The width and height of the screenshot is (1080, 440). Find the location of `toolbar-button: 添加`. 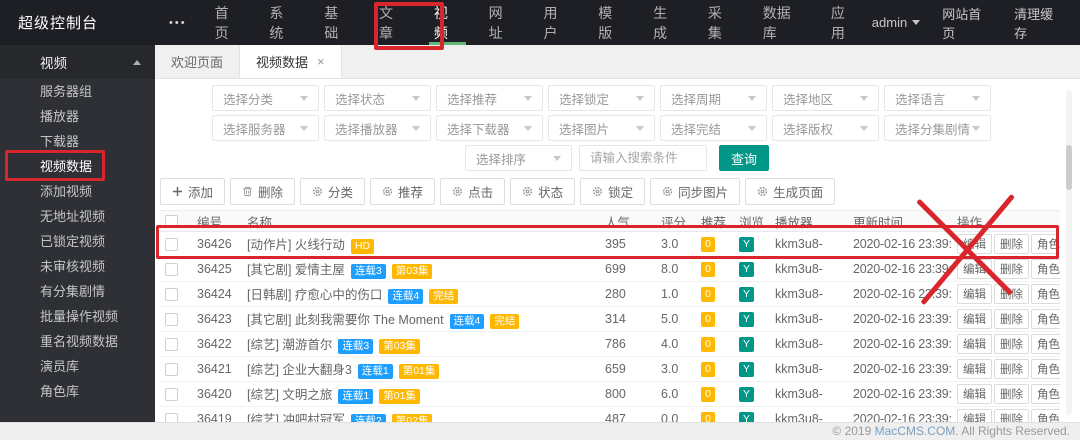

toolbar-button: 添加 is located at coordinates (193, 191).